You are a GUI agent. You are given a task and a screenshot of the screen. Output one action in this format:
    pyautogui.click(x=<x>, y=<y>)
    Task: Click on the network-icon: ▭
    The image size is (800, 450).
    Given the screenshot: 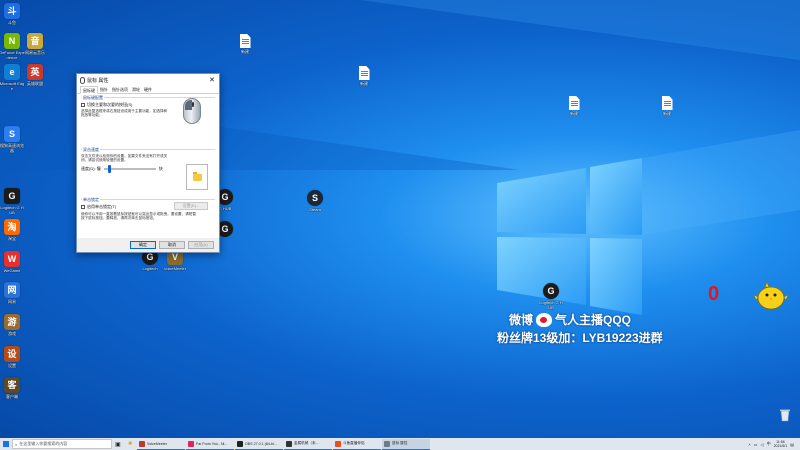 What is the action you would take?
    pyautogui.click(x=756, y=444)
    